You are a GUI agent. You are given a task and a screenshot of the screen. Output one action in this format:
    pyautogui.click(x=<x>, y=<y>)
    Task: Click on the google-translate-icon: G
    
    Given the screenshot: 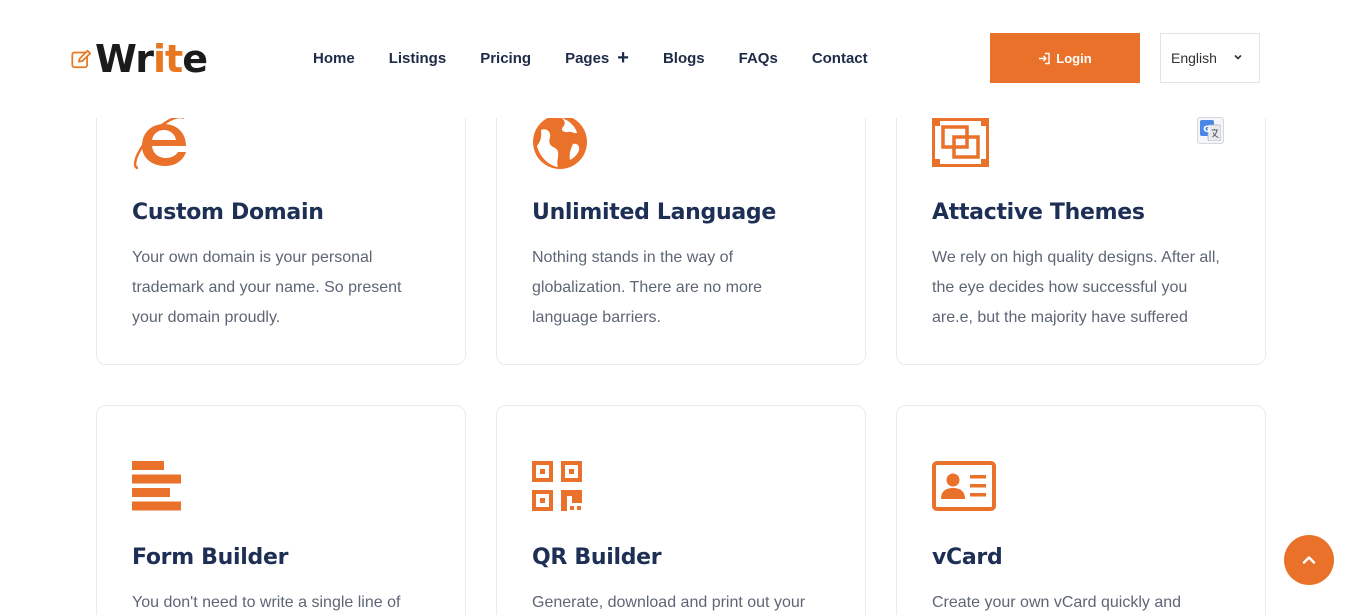 What is the action you would take?
    pyautogui.click(x=1210, y=130)
    